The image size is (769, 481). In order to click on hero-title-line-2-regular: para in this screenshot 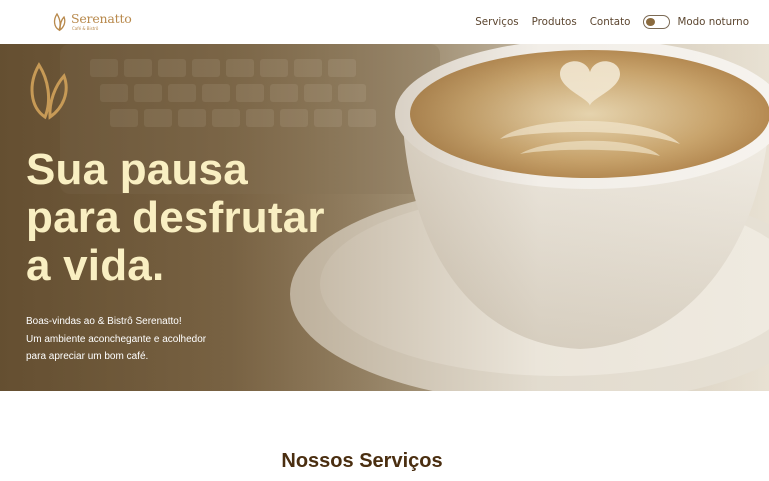, I will do `click(79, 217)`.